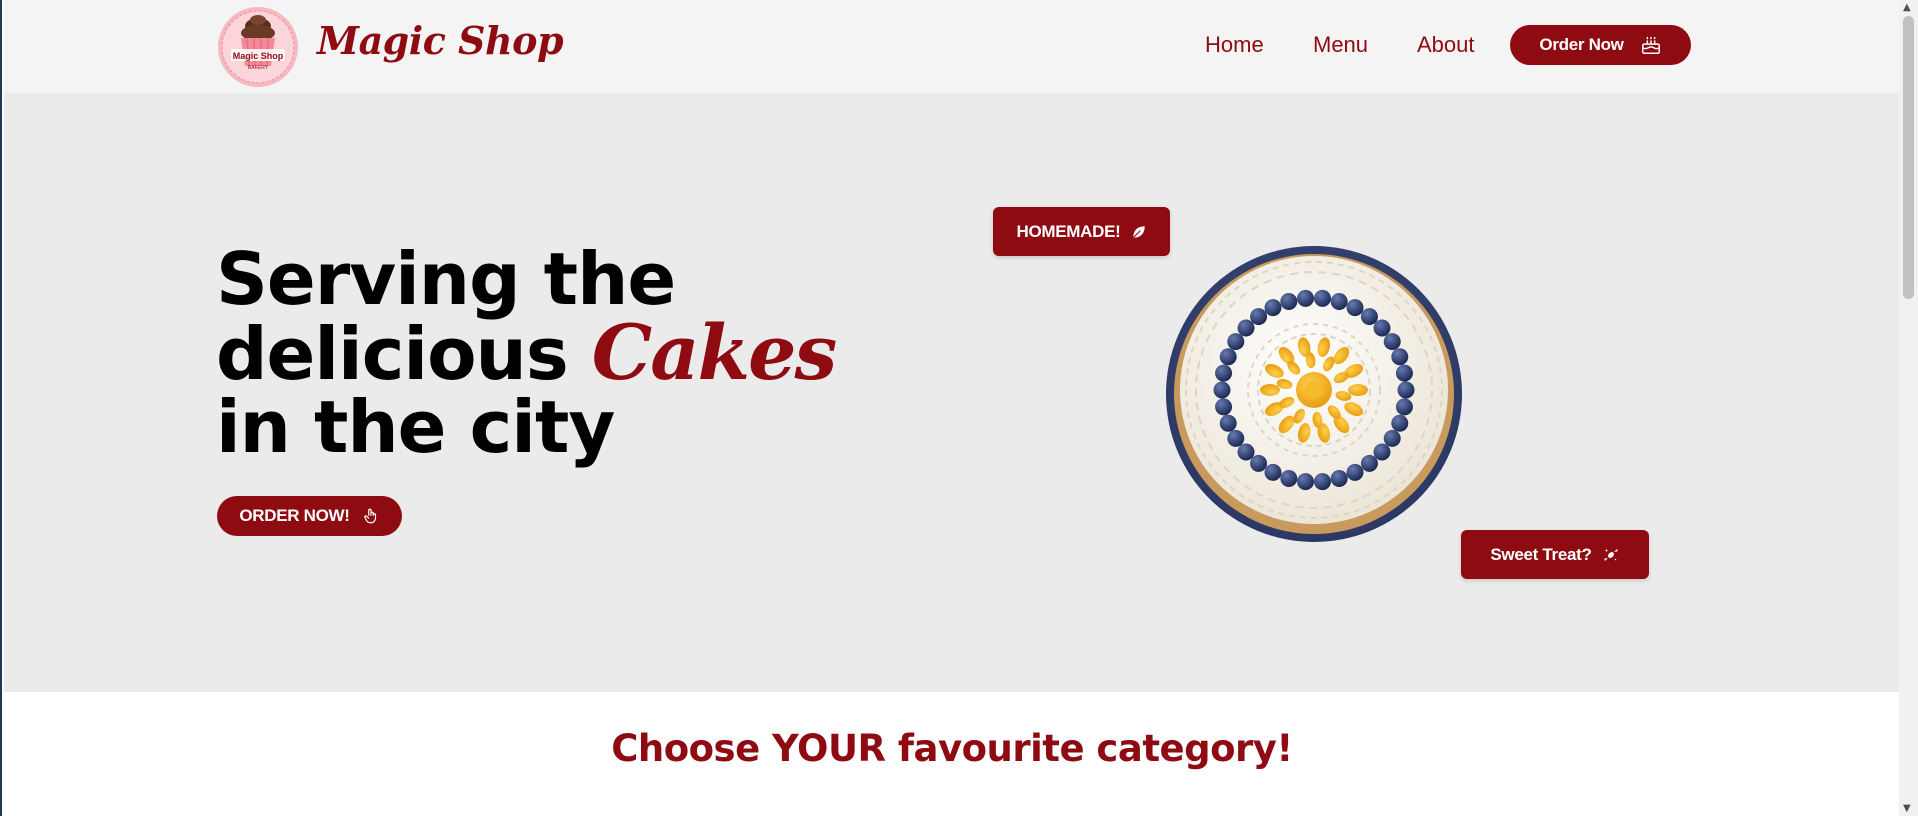  I want to click on nav-menu: Menu, so click(1340, 45).